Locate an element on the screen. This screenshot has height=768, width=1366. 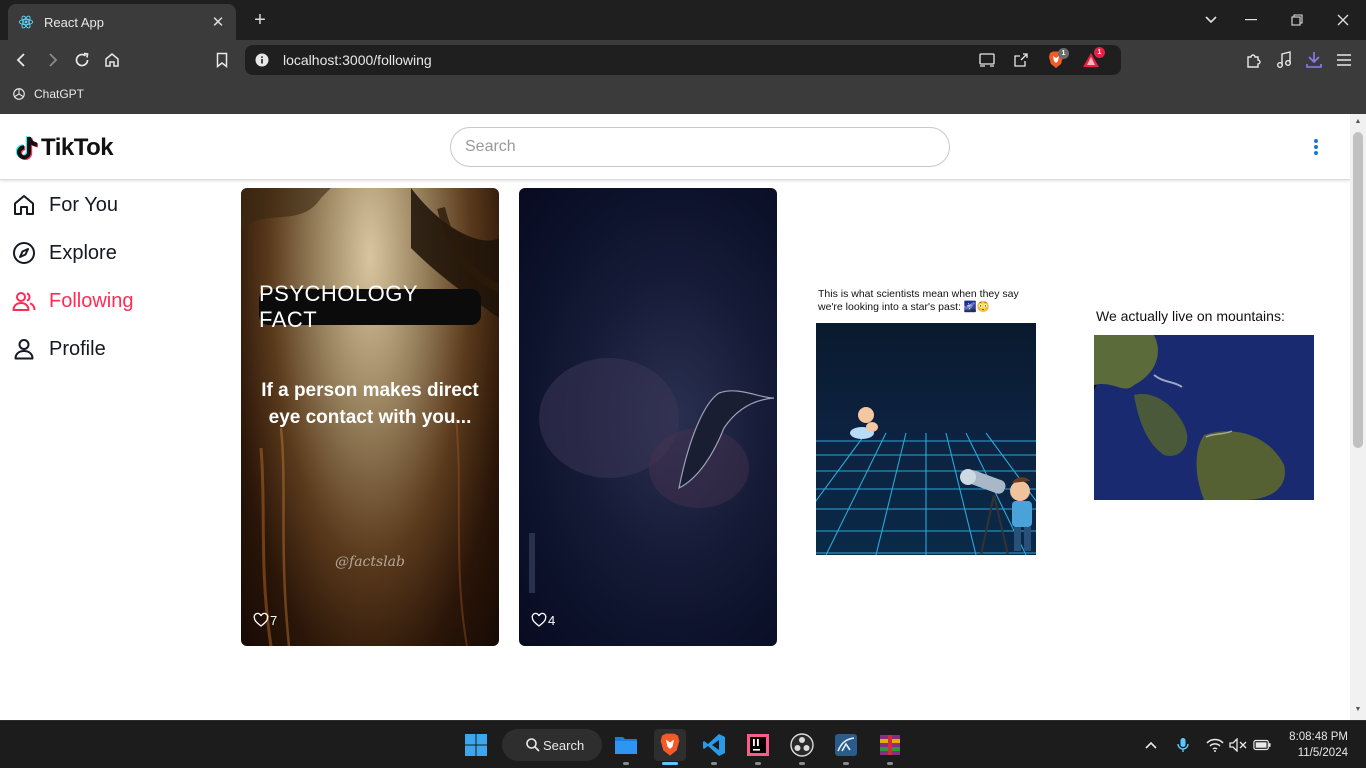
like-count: 7 is located at coordinates (274, 620).